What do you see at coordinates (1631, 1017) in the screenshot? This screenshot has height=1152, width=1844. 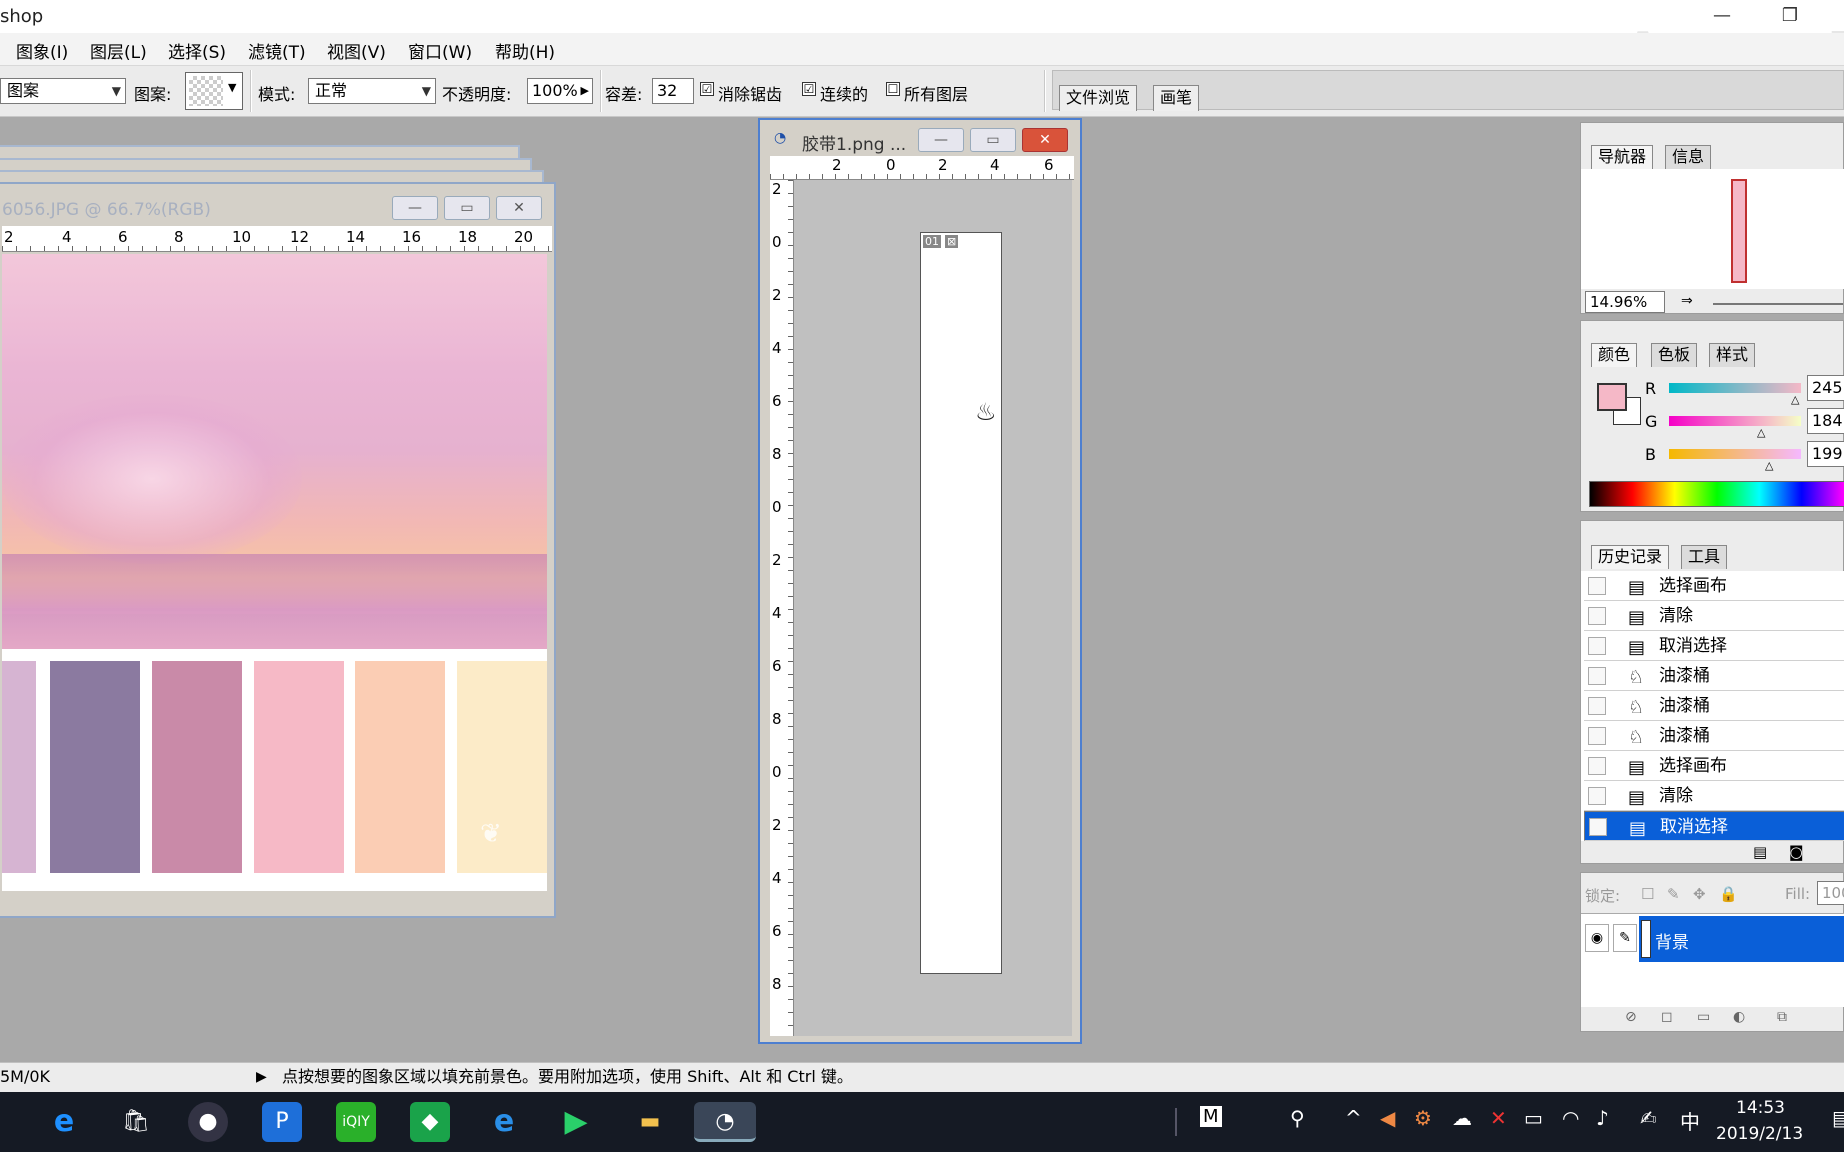 I see `link-icon: ⊘` at bounding box center [1631, 1017].